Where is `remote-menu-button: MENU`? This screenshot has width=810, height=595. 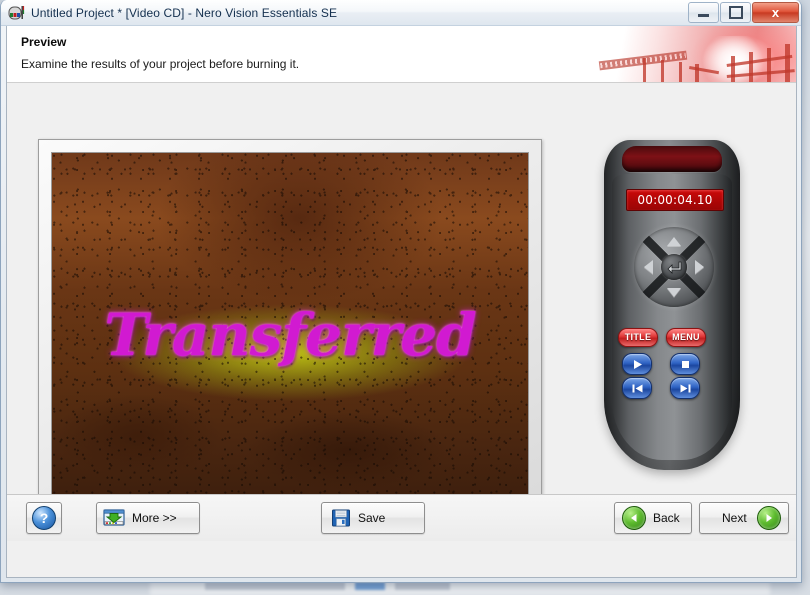 remote-menu-button: MENU is located at coordinates (686, 337).